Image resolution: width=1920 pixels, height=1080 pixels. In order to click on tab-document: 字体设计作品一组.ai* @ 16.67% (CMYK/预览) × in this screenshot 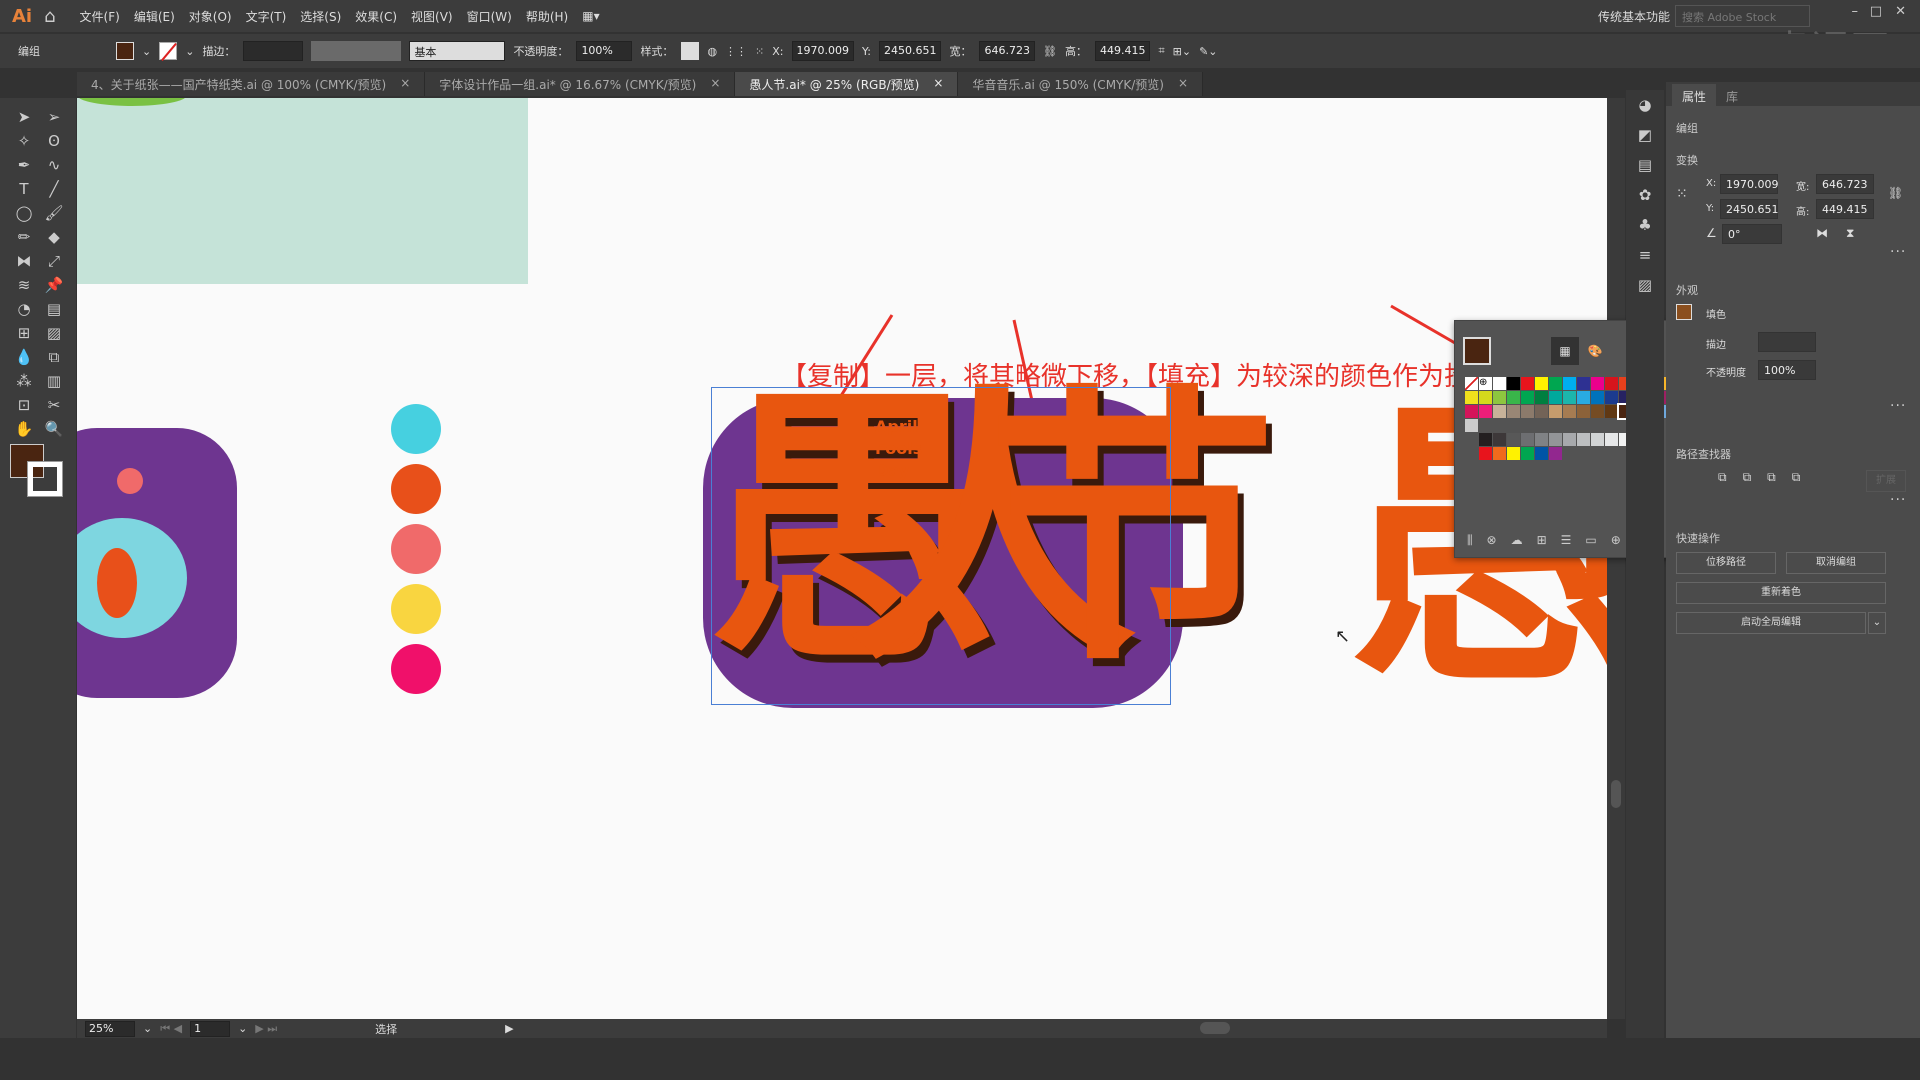, I will do `click(580, 84)`.